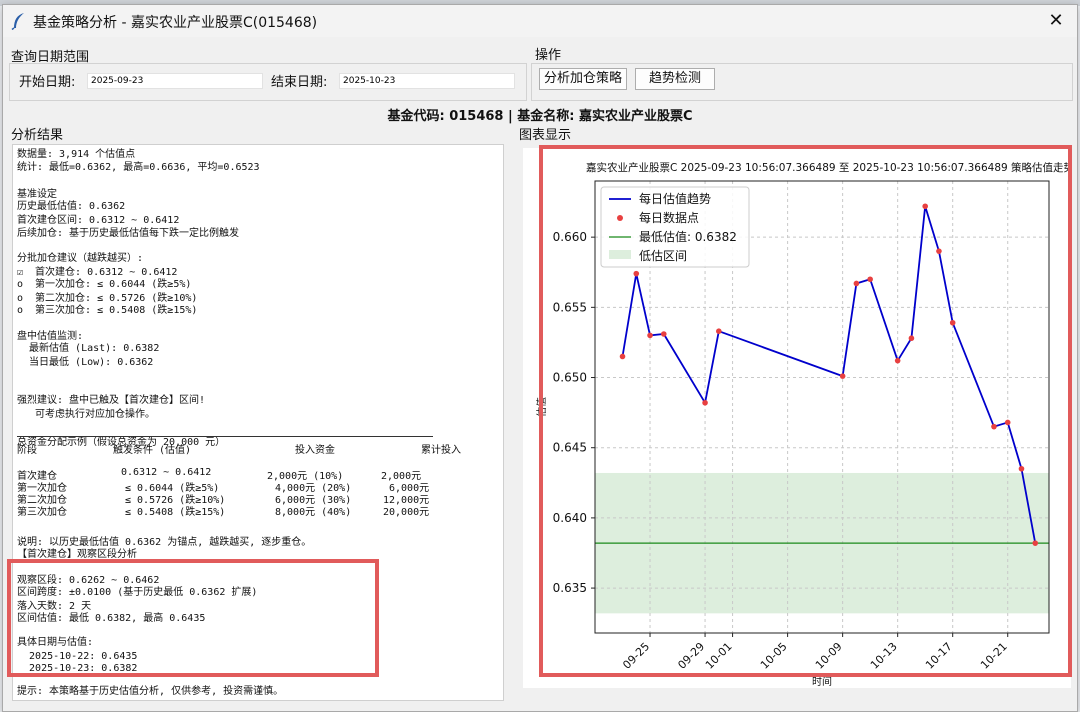  I want to click on observation-line: 具体日期与估值:, so click(55, 642).